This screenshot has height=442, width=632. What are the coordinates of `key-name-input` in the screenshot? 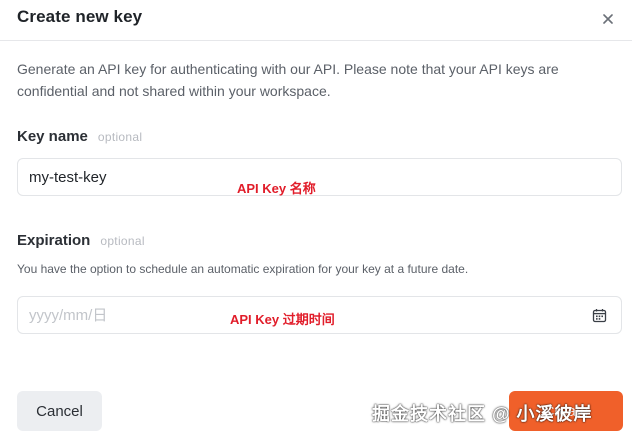 It's located at (319, 177).